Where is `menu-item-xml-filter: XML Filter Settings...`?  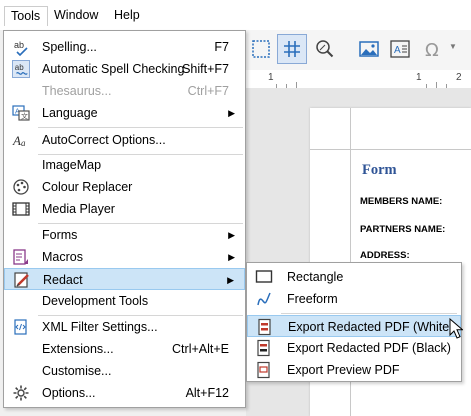 menu-item-xml-filter: XML Filter Settings... is located at coordinates (124, 327).